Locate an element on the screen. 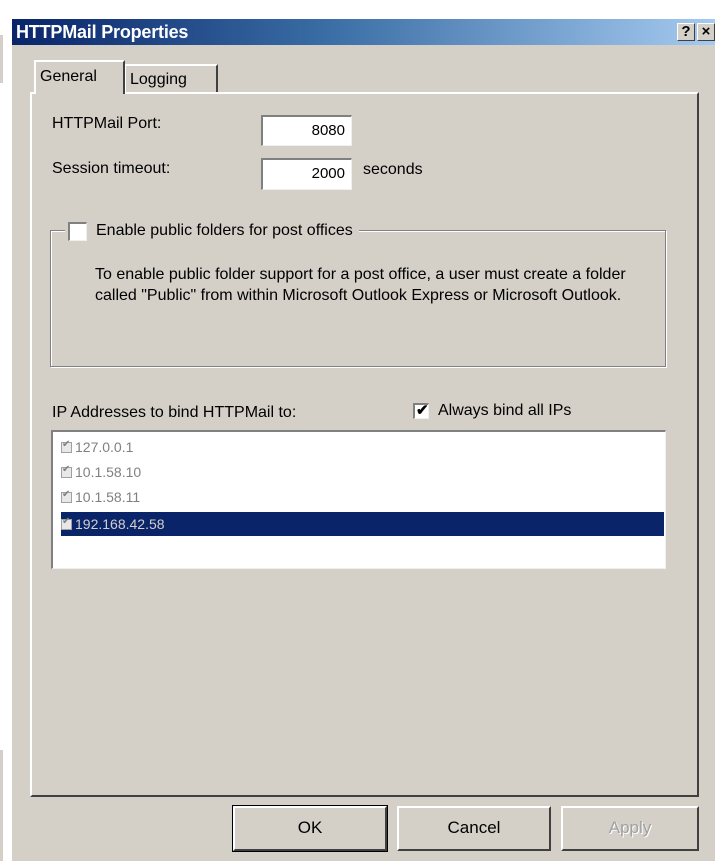  title-bar: HTTPMail Properties ? × is located at coordinates (363, 32).